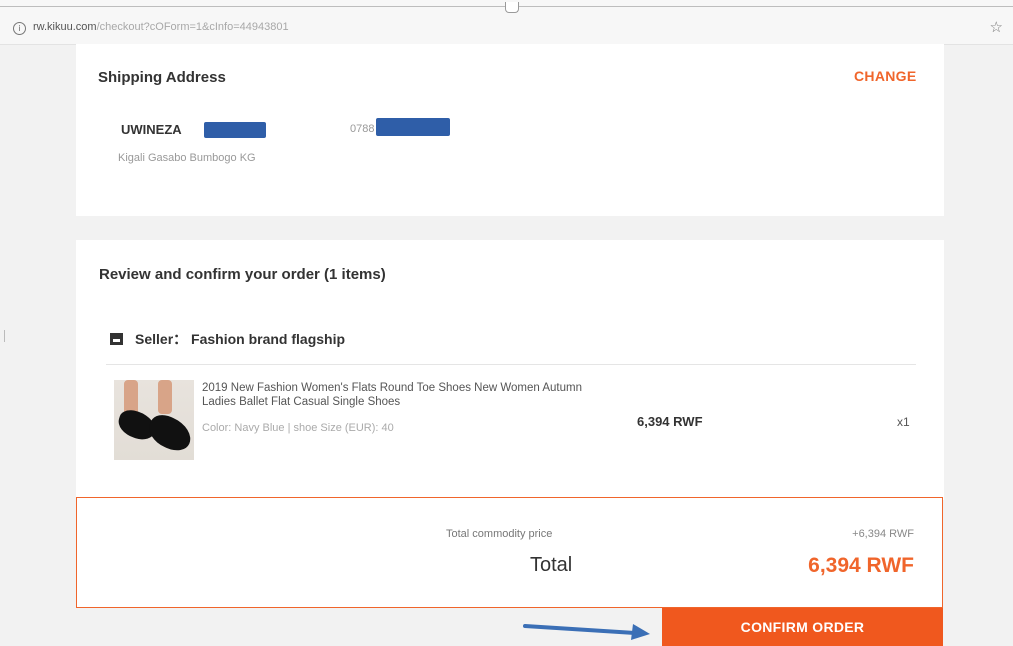  I want to click on recipient-address: Kigali Gasabo Bumbogo KG, so click(187, 158).